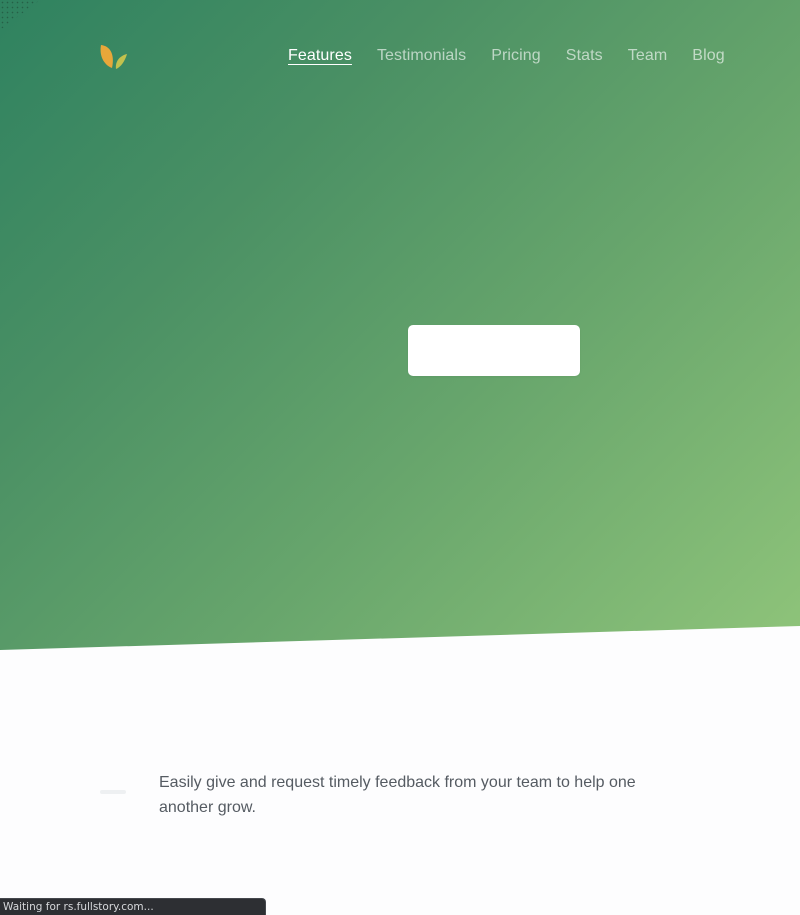 The image size is (800, 915). I want to click on nav-item-team: Team, so click(648, 56).